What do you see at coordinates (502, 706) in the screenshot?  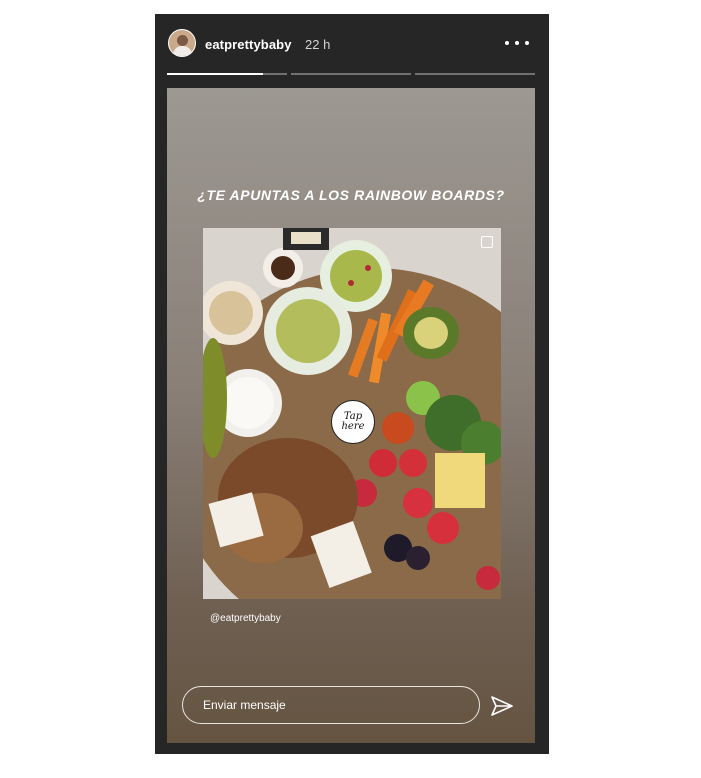 I see `paper-plane-icon` at bounding box center [502, 706].